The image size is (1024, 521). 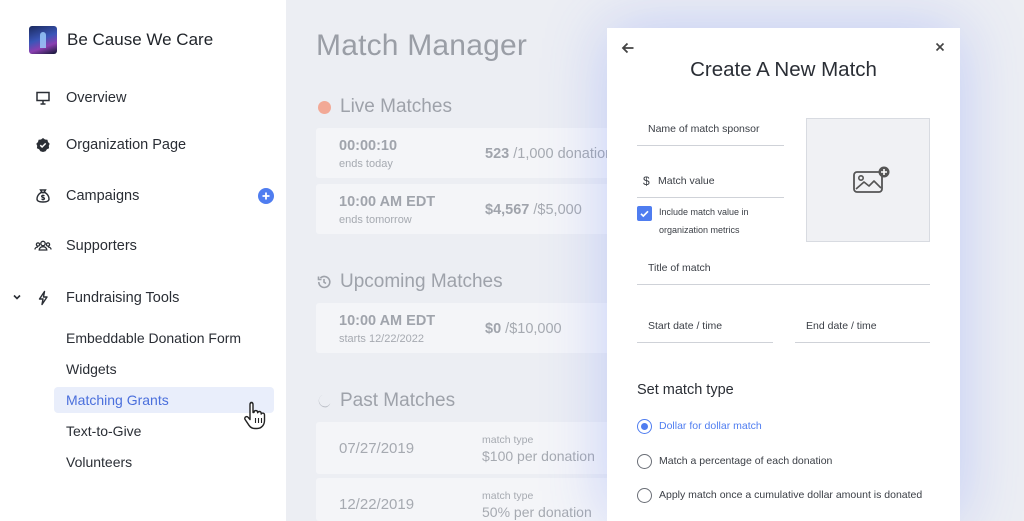 What do you see at coordinates (43, 145) in the screenshot?
I see `verified-badge-icon` at bounding box center [43, 145].